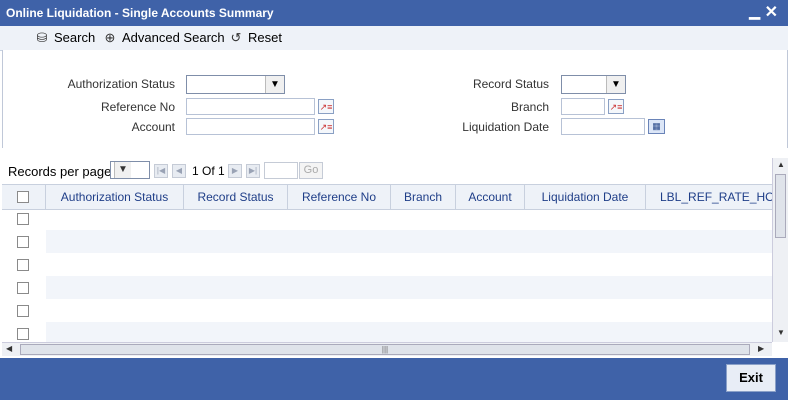 This screenshot has height=400, width=788. I want to click on reset-button: ↺ Reset, so click(255, 38).